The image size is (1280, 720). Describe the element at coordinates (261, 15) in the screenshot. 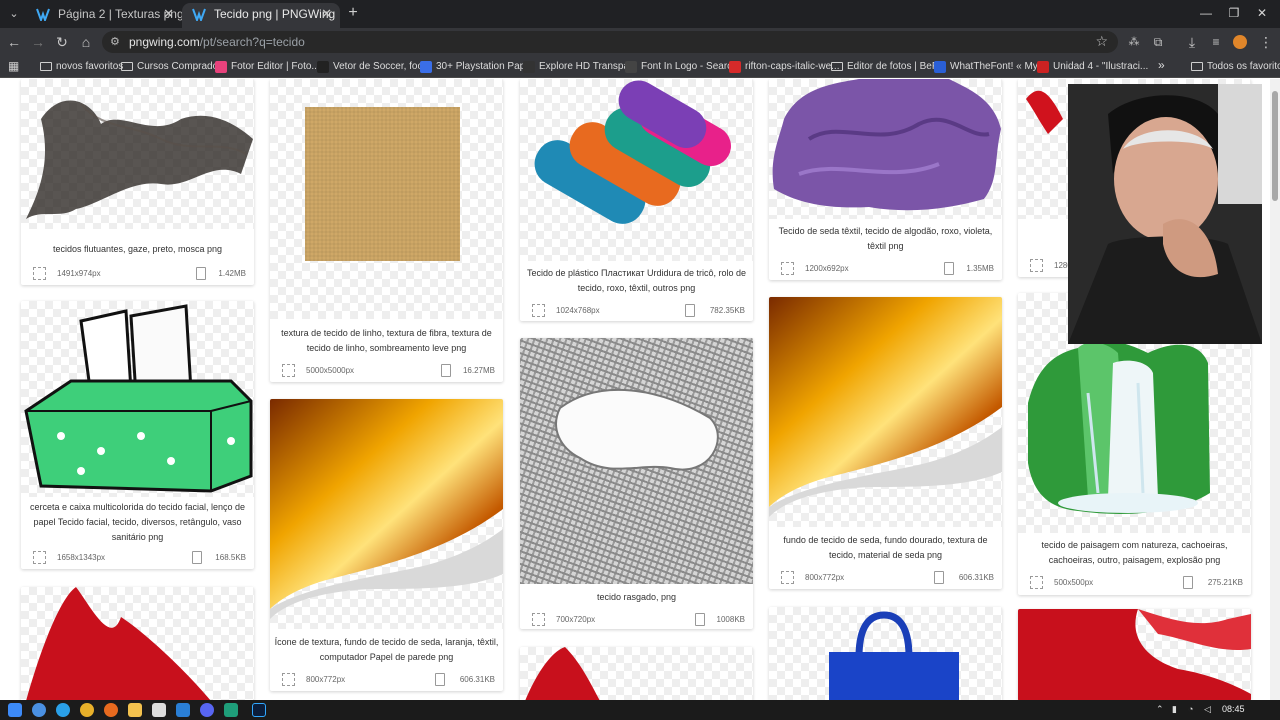

I see `tab-tecido: Tecido png | PNGWing ✕` at that location.